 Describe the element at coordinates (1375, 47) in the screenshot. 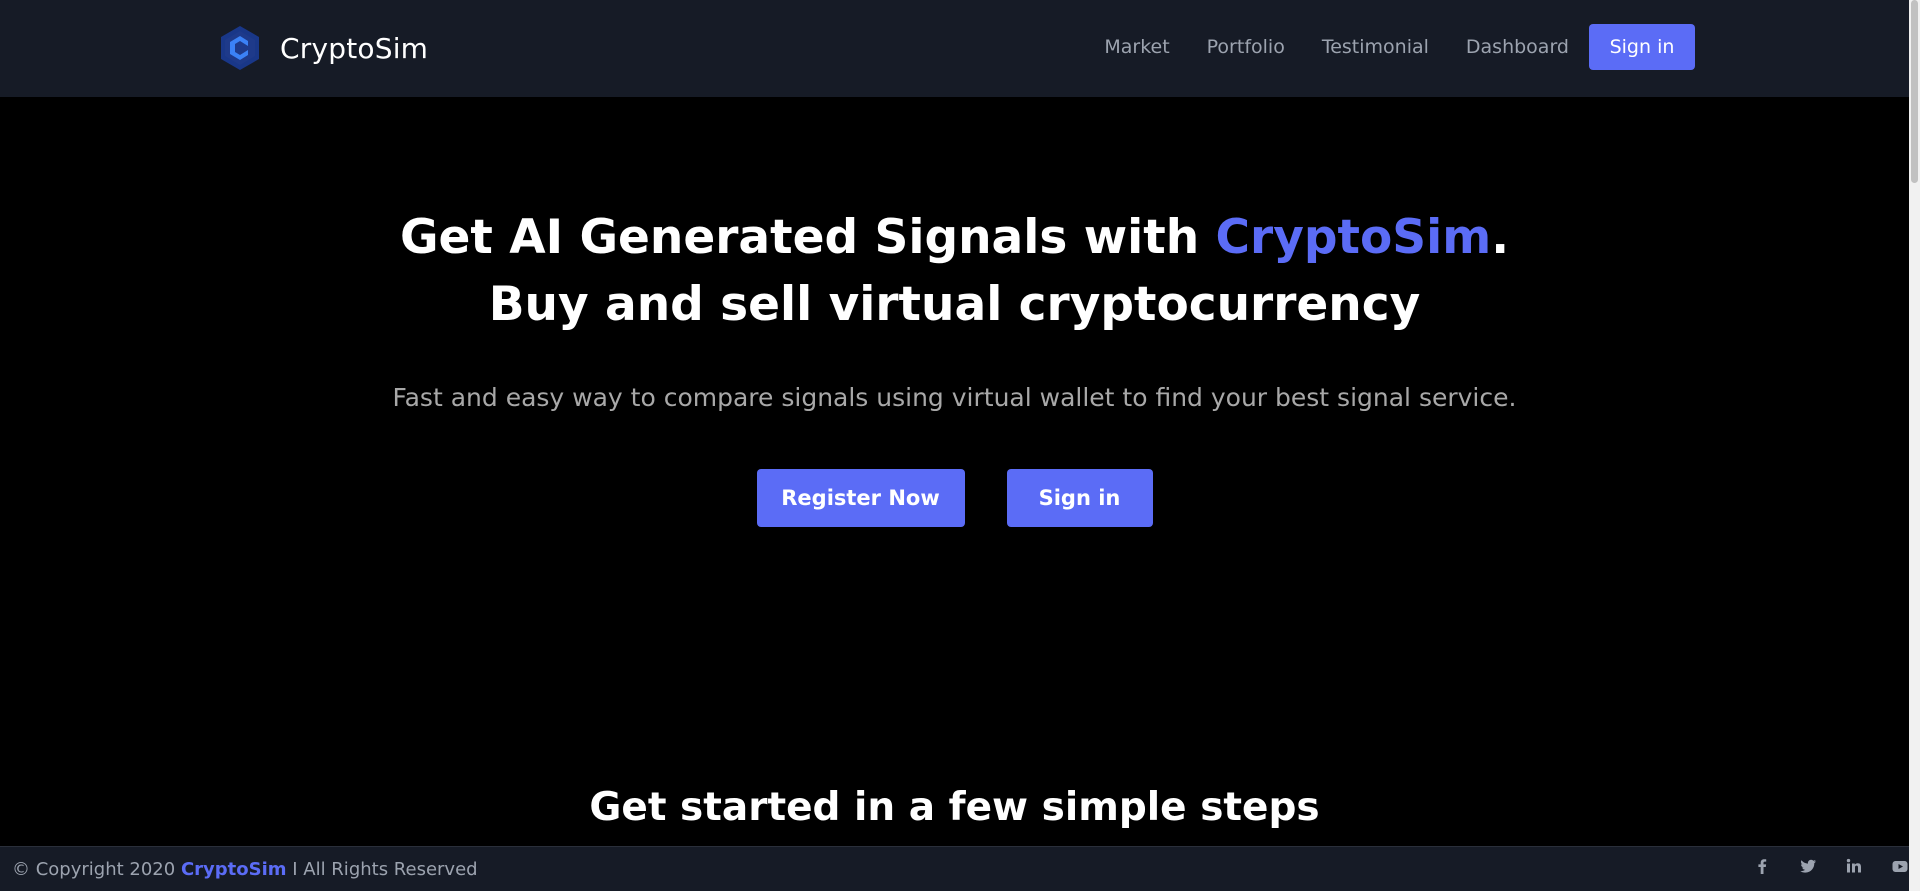

I see `nav-link-testimonial: Testimonial` at that location.